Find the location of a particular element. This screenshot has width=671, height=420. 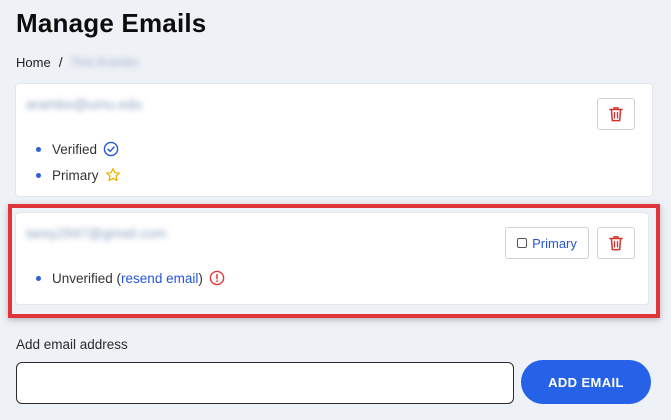

email-address: arambo@umu.edu is located at coordinates (84, 104).